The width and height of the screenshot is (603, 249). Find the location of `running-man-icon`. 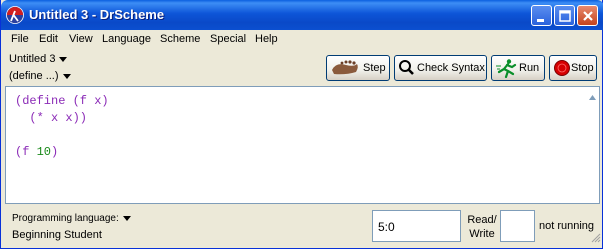

running-man-icon is located at coordinates (506, 69).